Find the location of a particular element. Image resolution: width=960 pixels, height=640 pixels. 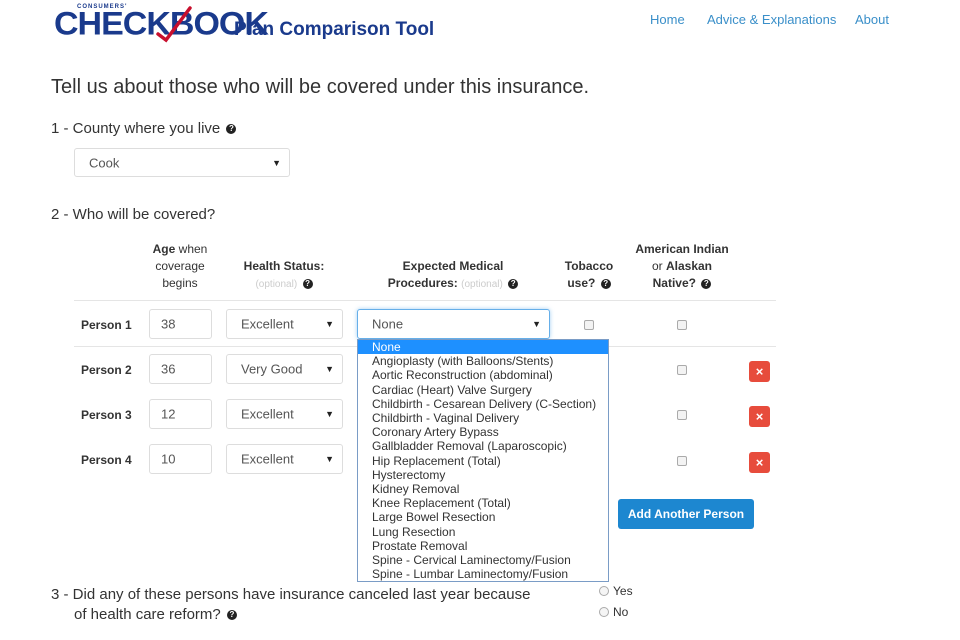

question-2-label: 2 - Who will be covered? is located at coordinates (133, 214).